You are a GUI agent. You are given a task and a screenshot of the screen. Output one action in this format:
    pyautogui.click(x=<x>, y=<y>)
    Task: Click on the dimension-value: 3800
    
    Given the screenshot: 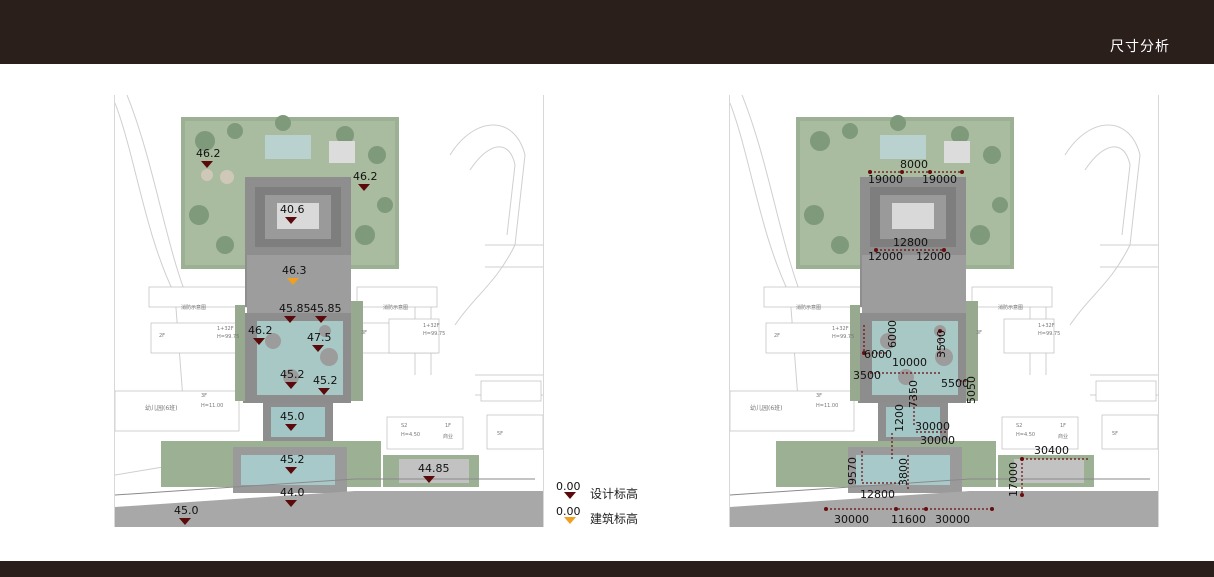 What is the action you would take?
    pyautogui.click(x=903, y=472)
    